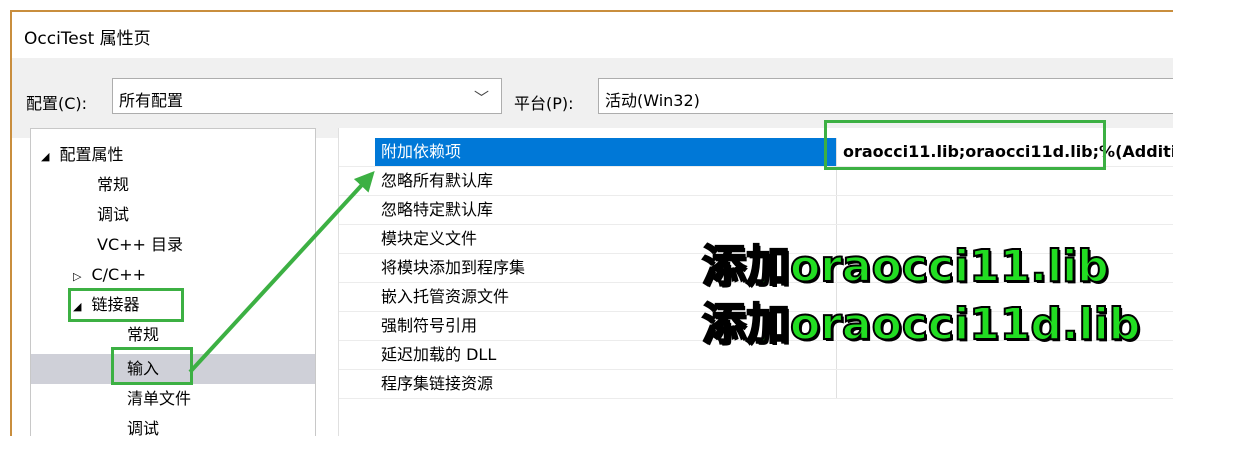 The height and width of the screenshot is (464, 1237). Describe the element at coordinates (437, 383) in the screenshot. I see `property-name: 程序集链接资源` at that location.